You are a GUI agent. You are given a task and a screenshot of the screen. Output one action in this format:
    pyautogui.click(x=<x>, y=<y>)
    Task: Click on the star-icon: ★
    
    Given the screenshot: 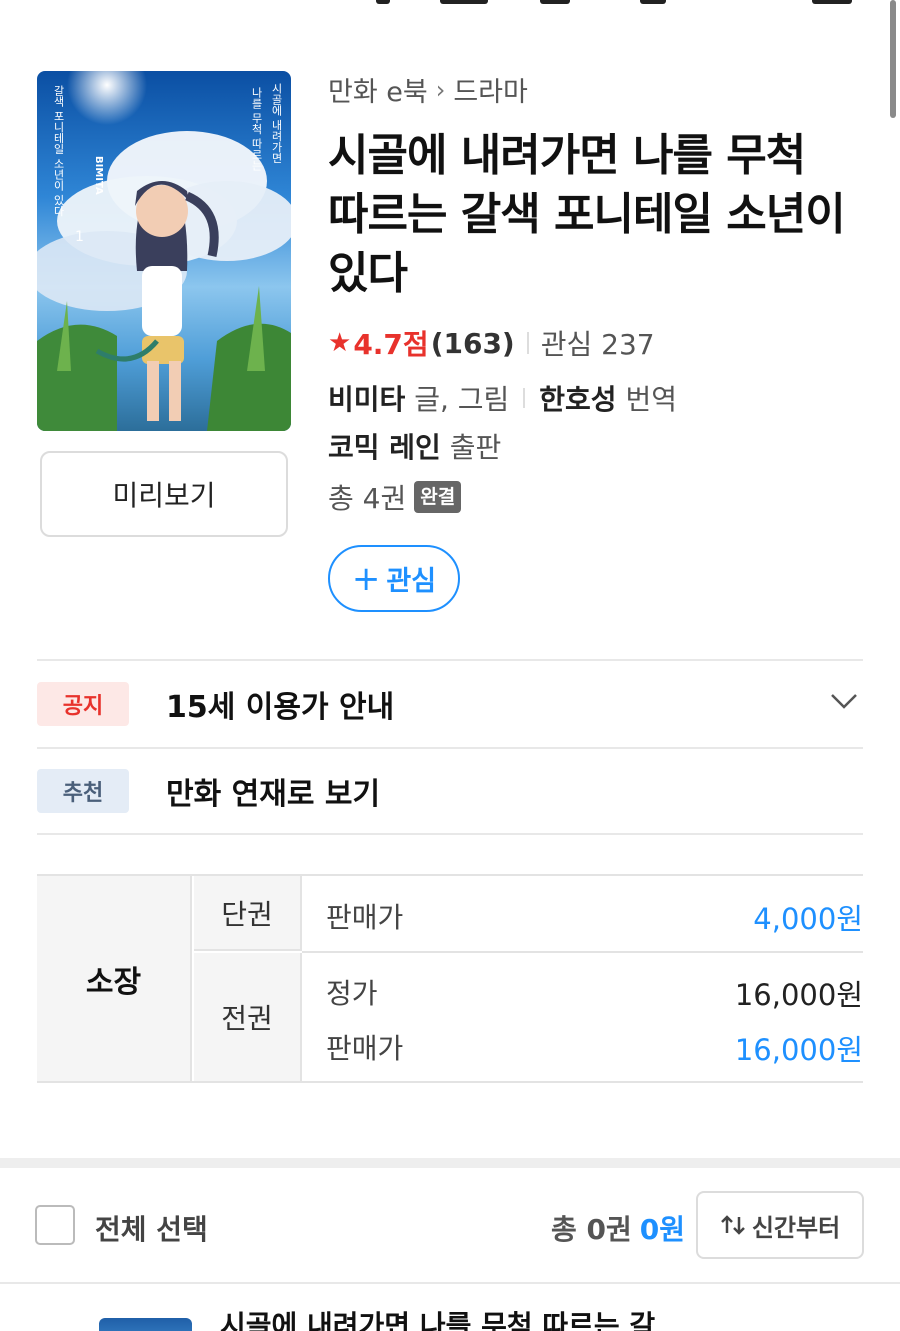 What is the action you would take?
    pyautogui.click(x=340, y=343)
    